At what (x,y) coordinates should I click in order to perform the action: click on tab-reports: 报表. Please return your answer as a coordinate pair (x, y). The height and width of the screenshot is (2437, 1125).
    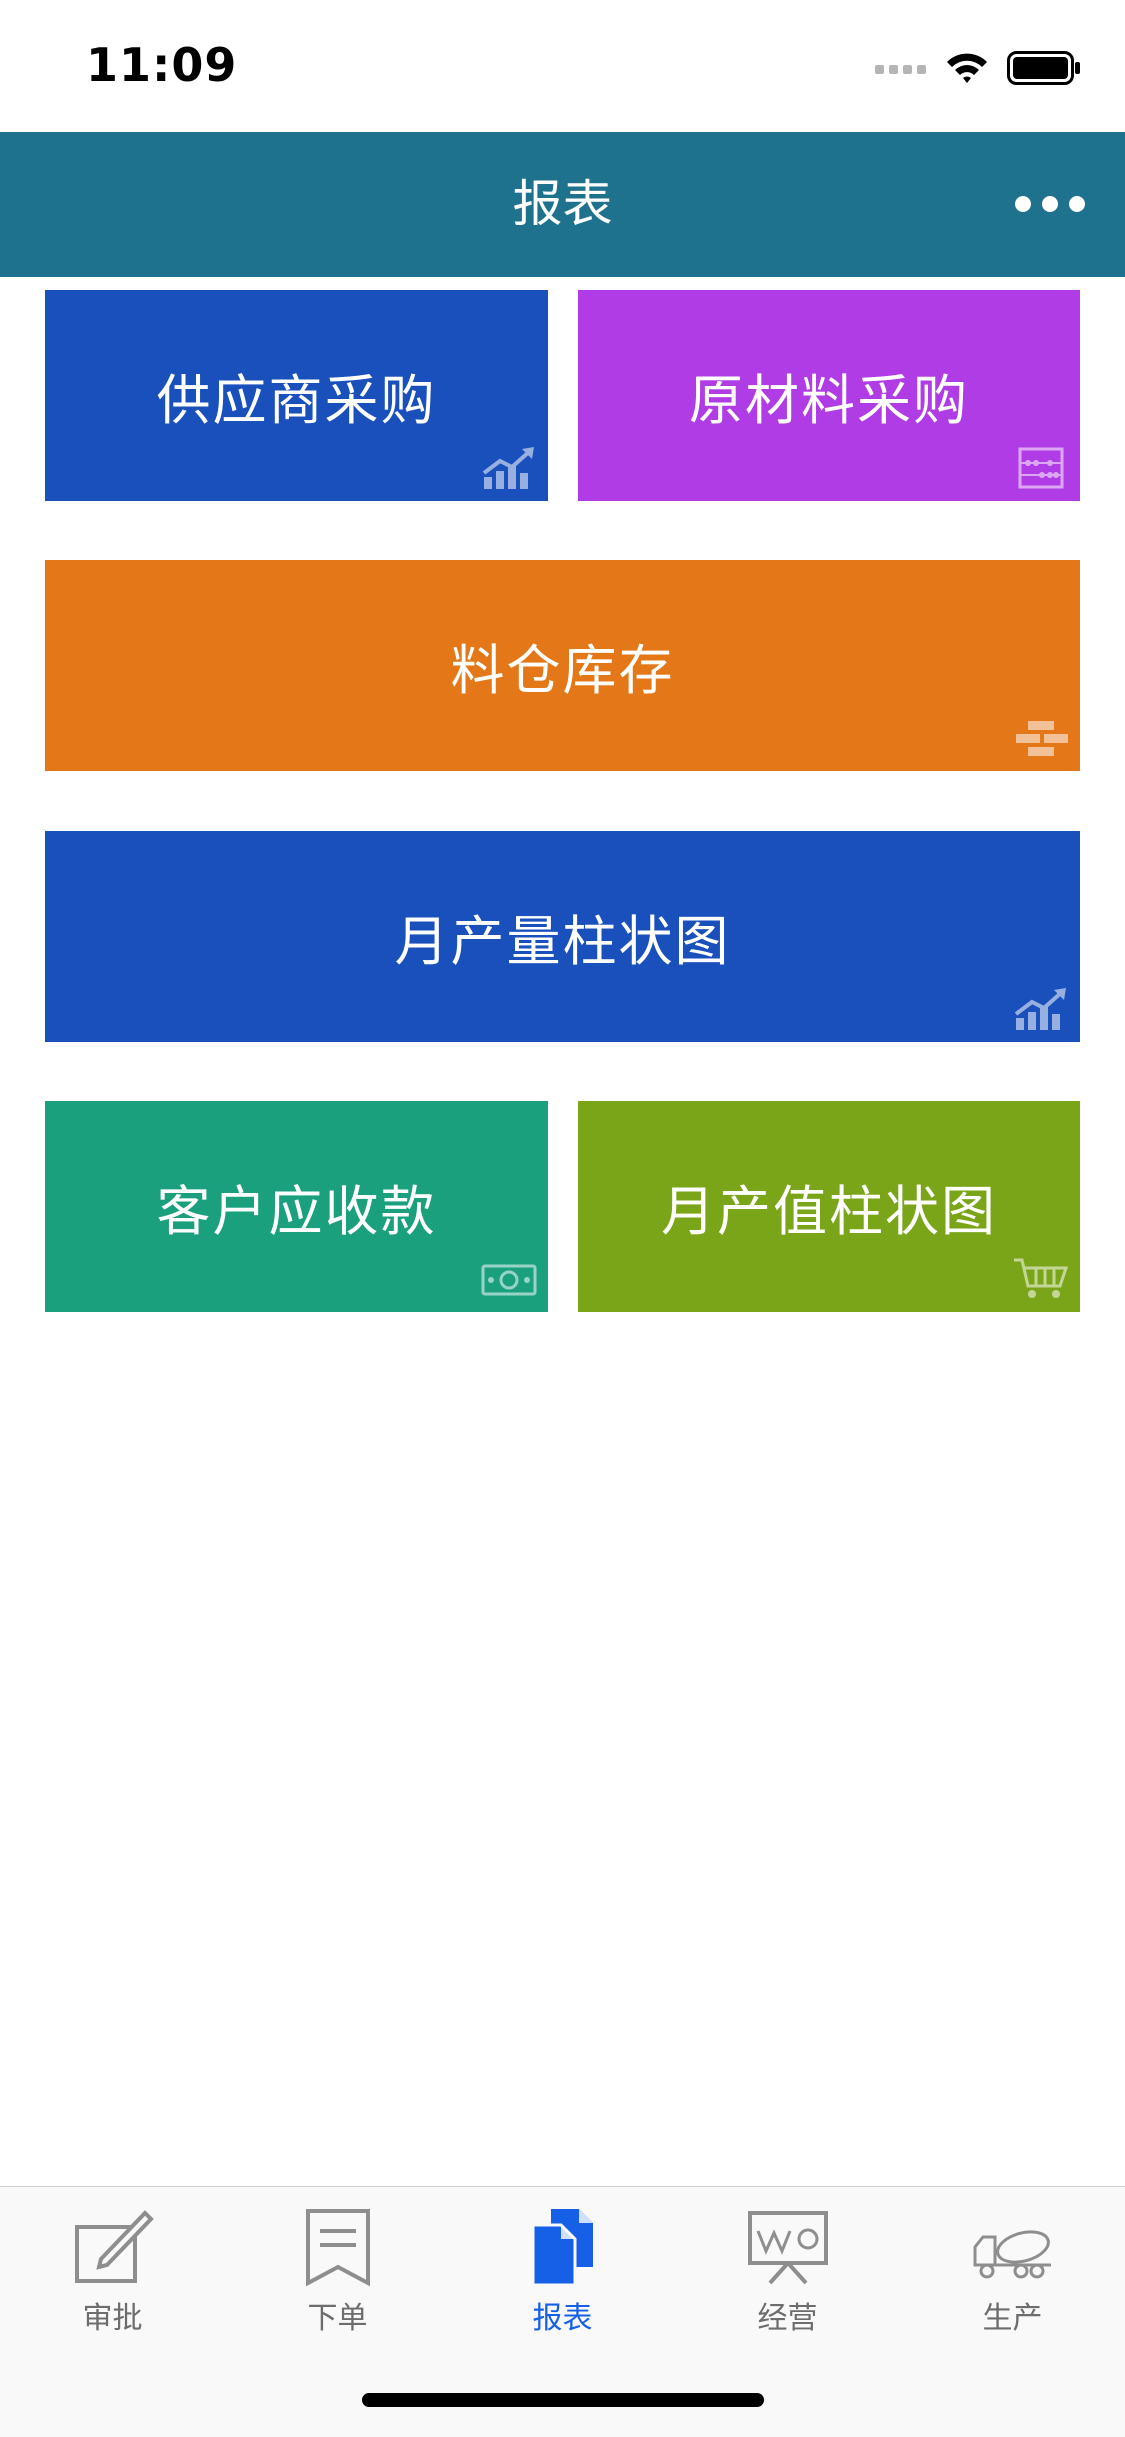
    Looking at the image, I should click on (562, 2262).